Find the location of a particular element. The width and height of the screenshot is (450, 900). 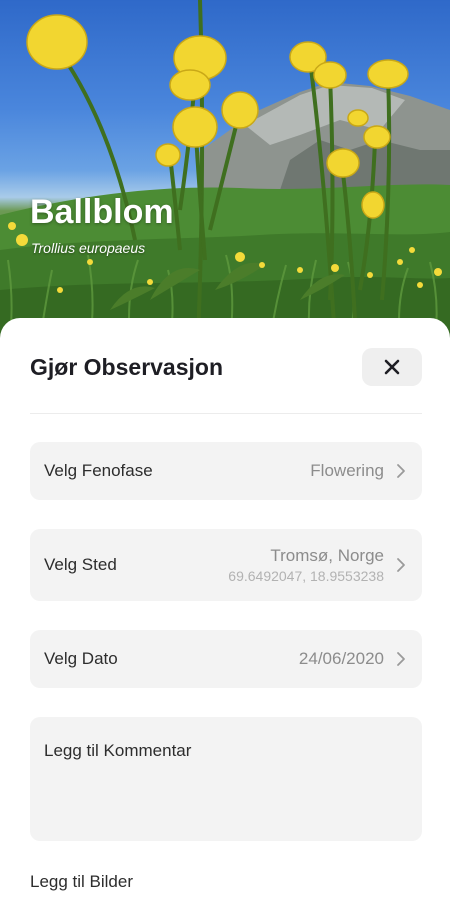

phenophase-value: Flowering is located at coordinates (347, 470).